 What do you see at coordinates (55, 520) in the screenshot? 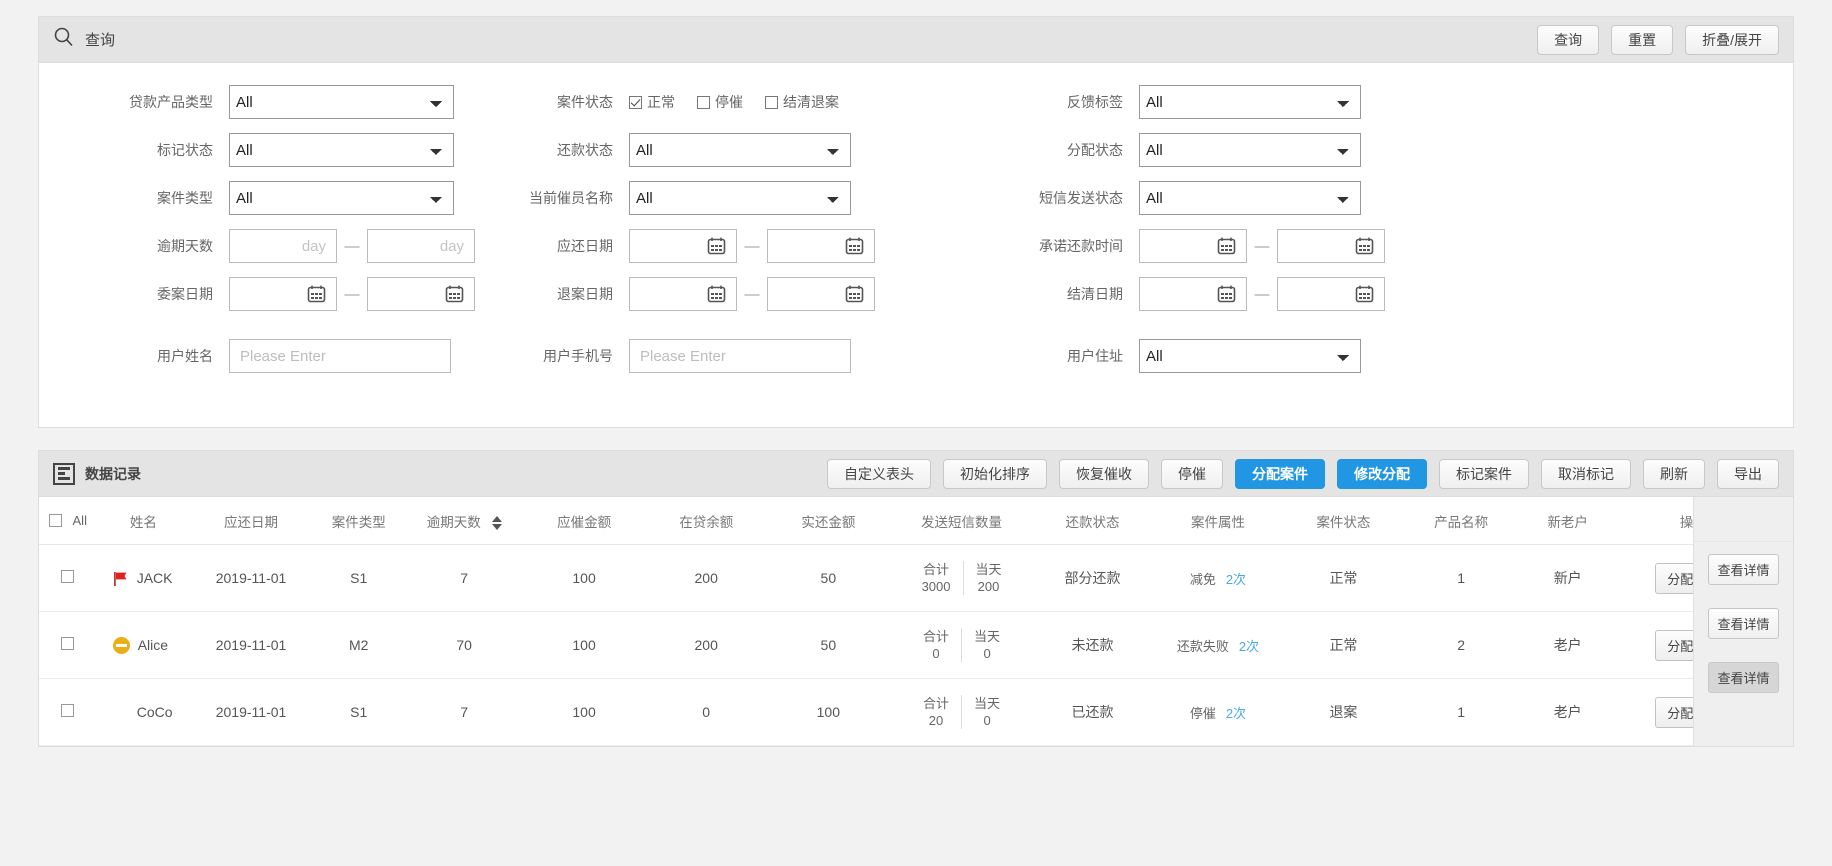
I see `select-all-checkbox` at bounding box center [55, 520].